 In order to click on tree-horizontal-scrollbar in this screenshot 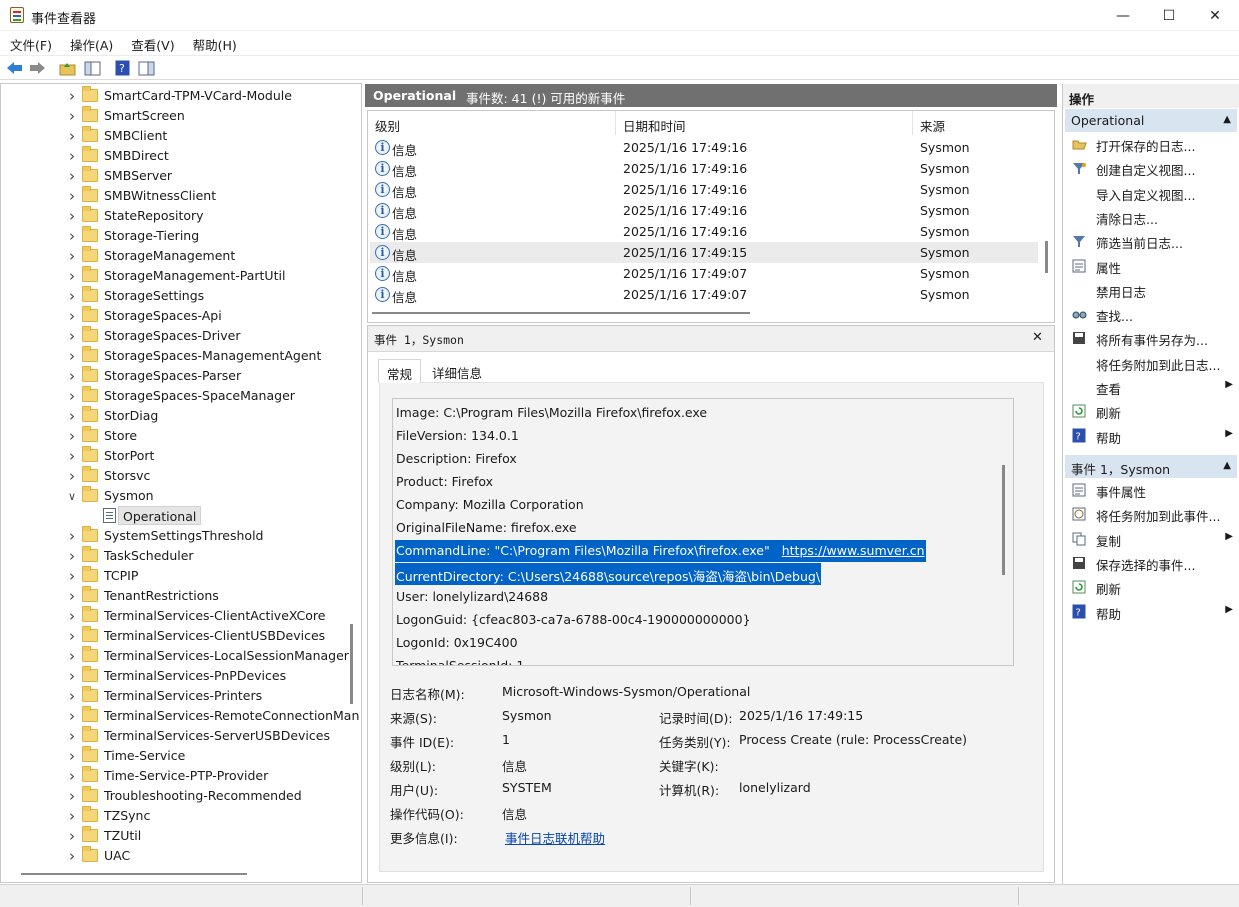, I will do `click(134, 874)`.